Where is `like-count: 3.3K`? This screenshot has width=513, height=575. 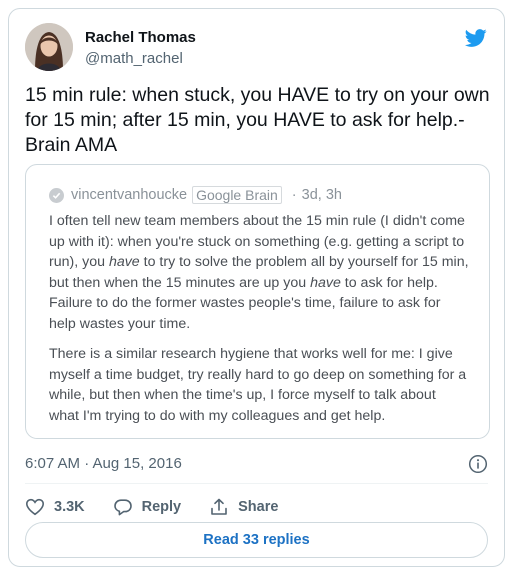
like-count: 3.3K is located at coordinates (69, 507).